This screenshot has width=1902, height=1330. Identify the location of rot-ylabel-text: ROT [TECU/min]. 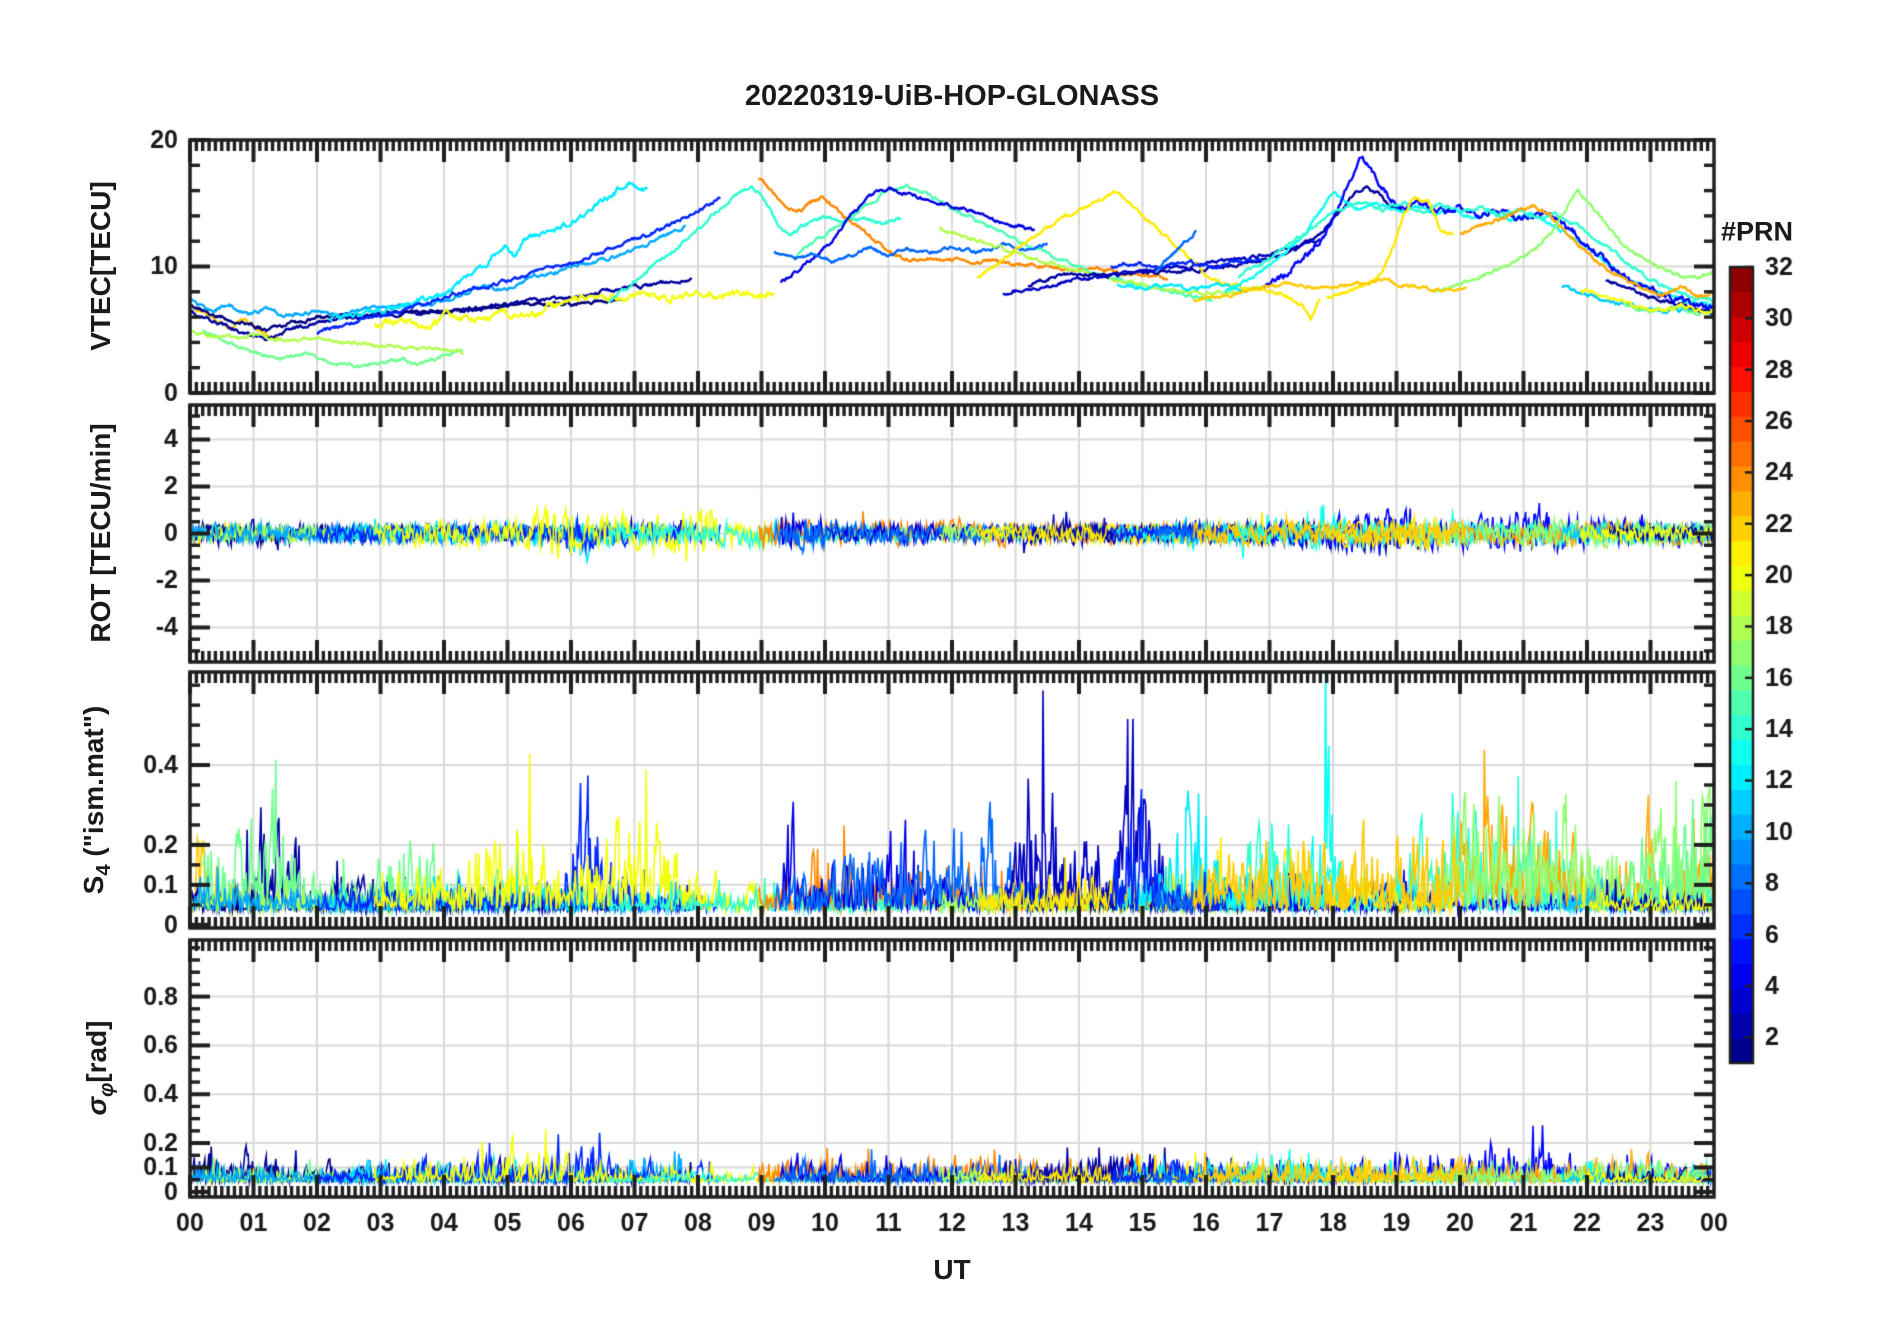
(100, 533).